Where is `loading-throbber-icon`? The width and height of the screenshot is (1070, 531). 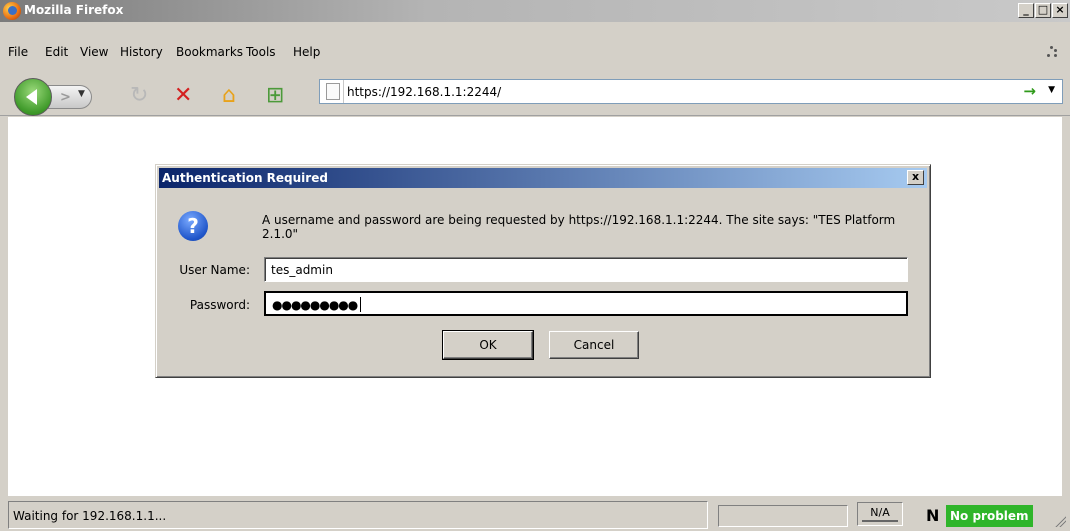 loading-throbber-icon is located at coordinates (1052, 52).